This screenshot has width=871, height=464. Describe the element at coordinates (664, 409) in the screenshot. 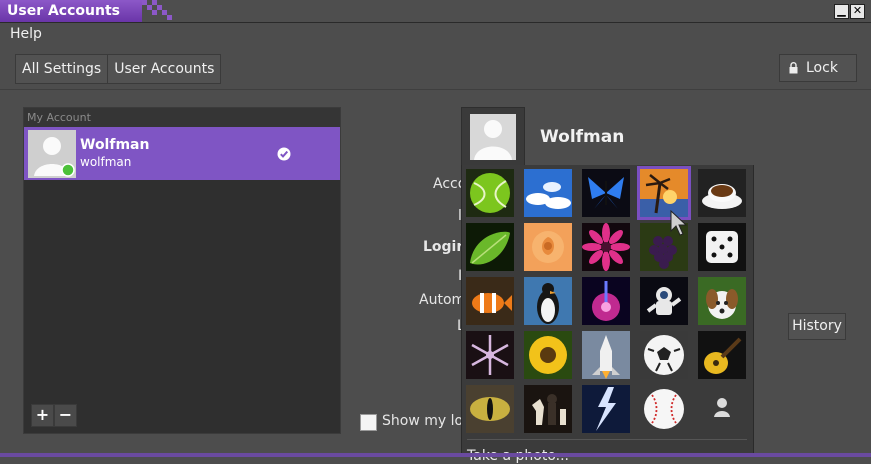

I see `picture-baseball` at that location.